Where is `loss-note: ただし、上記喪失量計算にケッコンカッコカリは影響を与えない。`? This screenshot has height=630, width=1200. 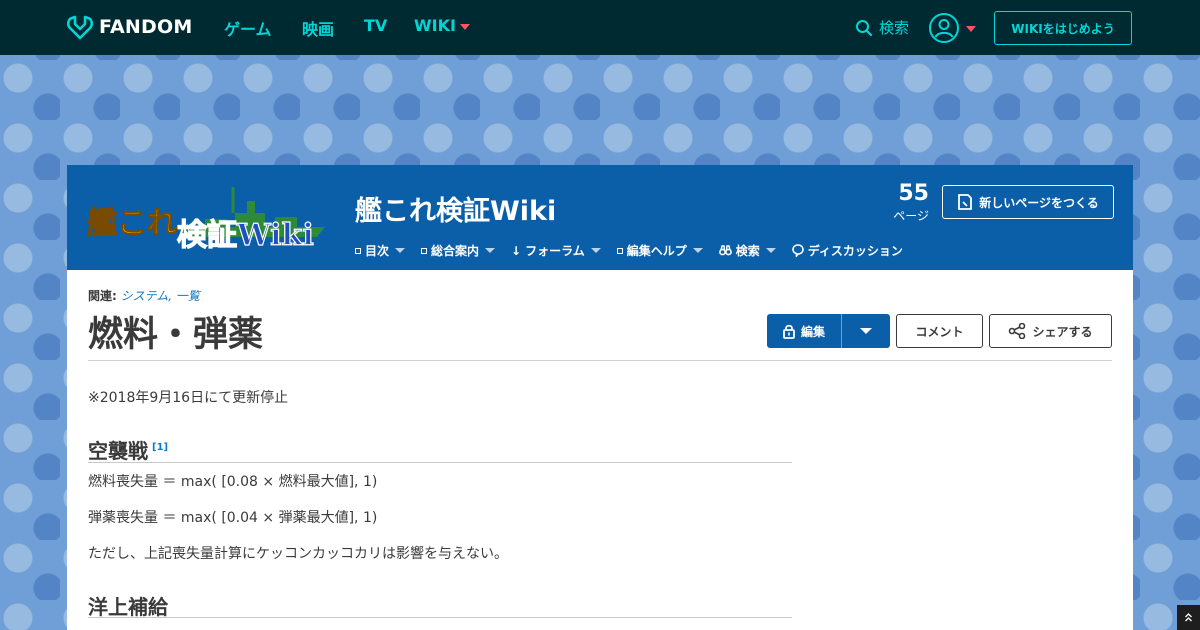
loss-note: ただし、上記喪失量計算にケッコンカッコカリは影響を与えない。 is located at coordinates (298, 554).